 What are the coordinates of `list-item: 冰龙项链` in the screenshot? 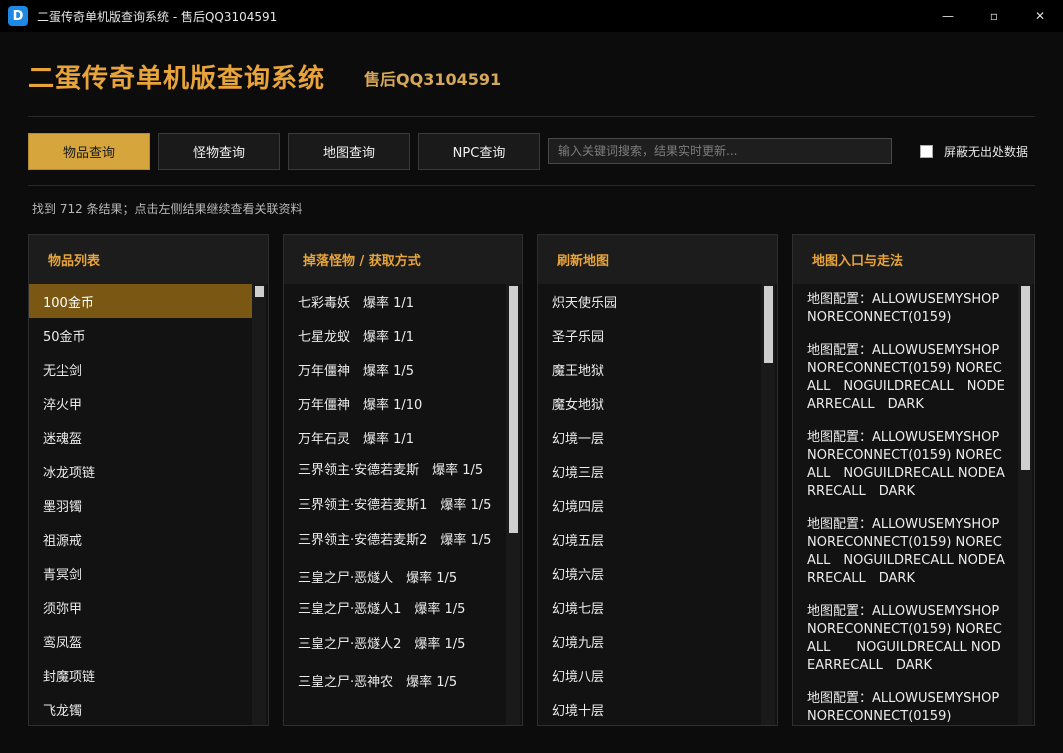 It's located at (140, 471).